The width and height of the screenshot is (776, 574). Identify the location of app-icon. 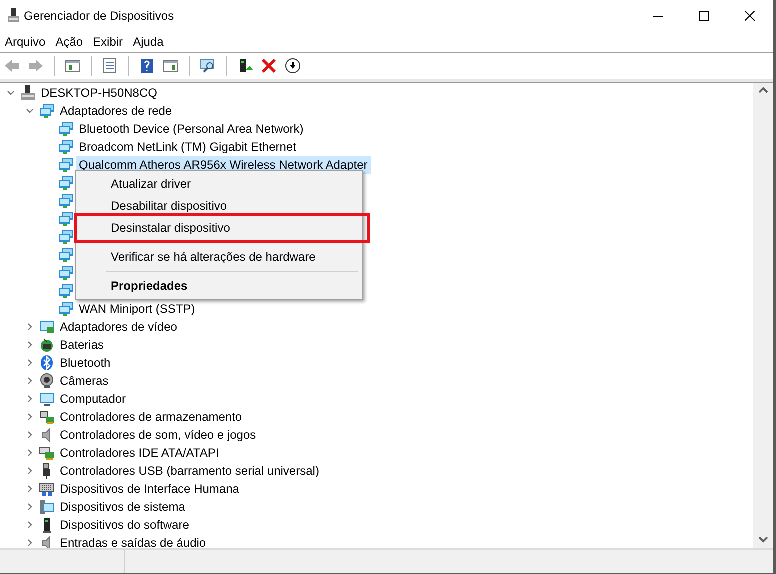
(13, 15).